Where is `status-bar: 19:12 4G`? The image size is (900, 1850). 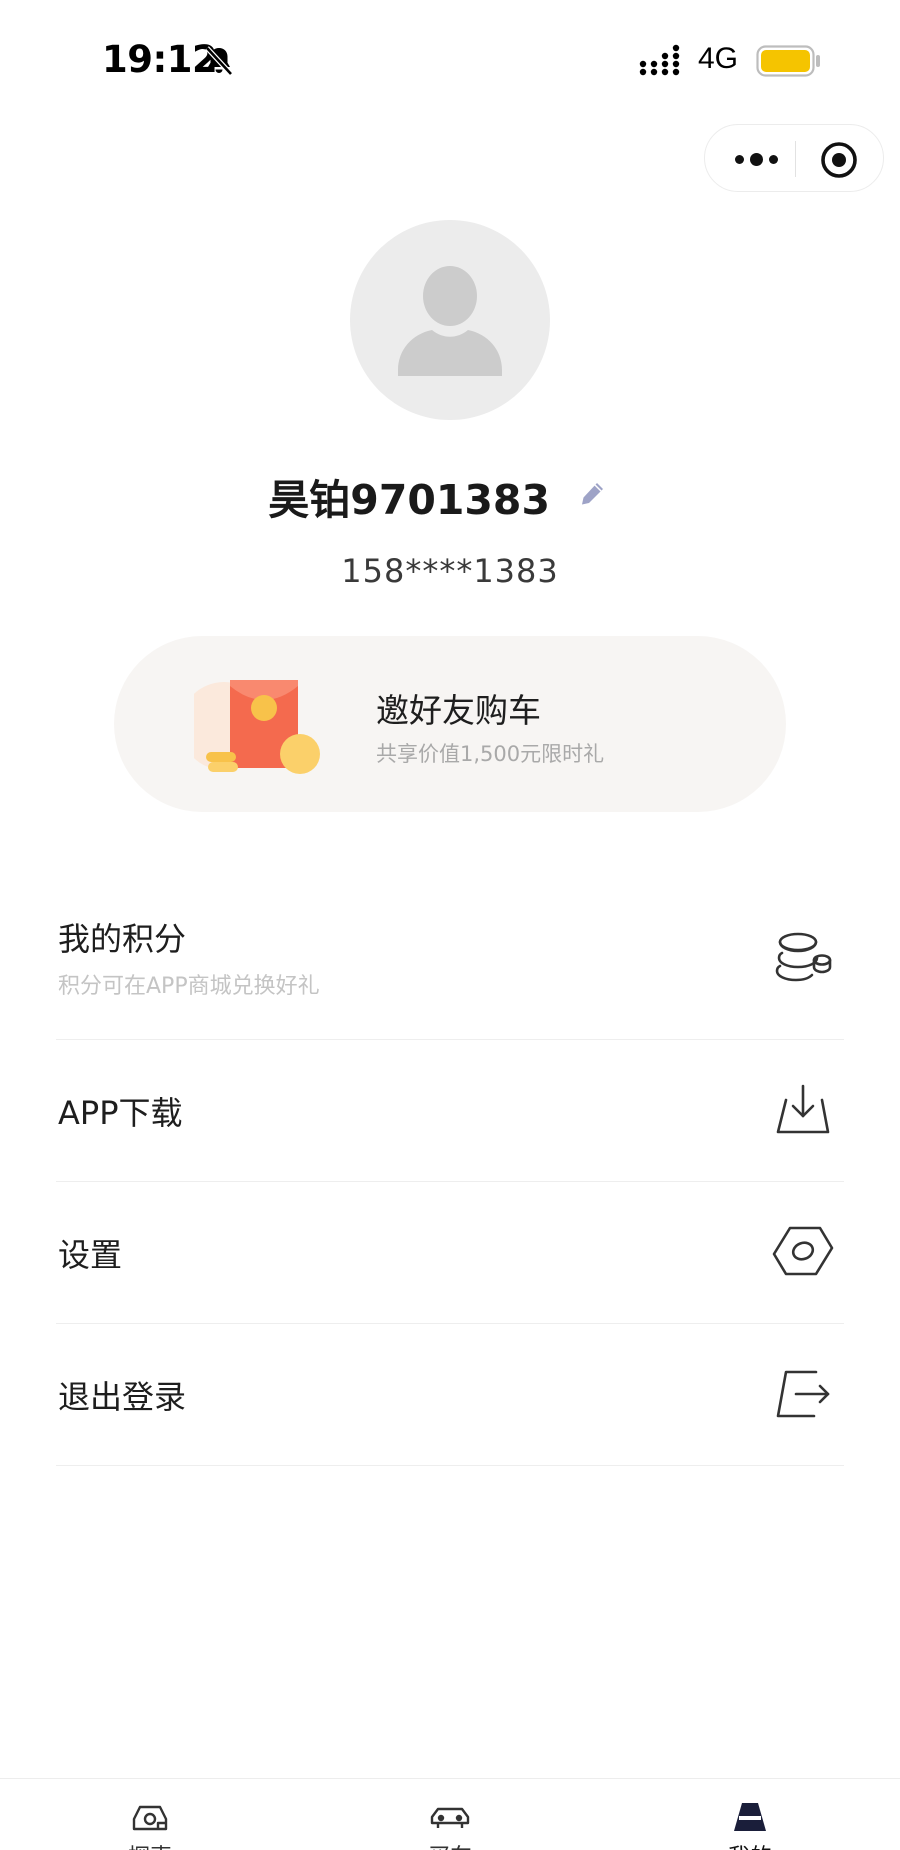
status-bar: 19:12 4G is located at coordinates (450, 55).